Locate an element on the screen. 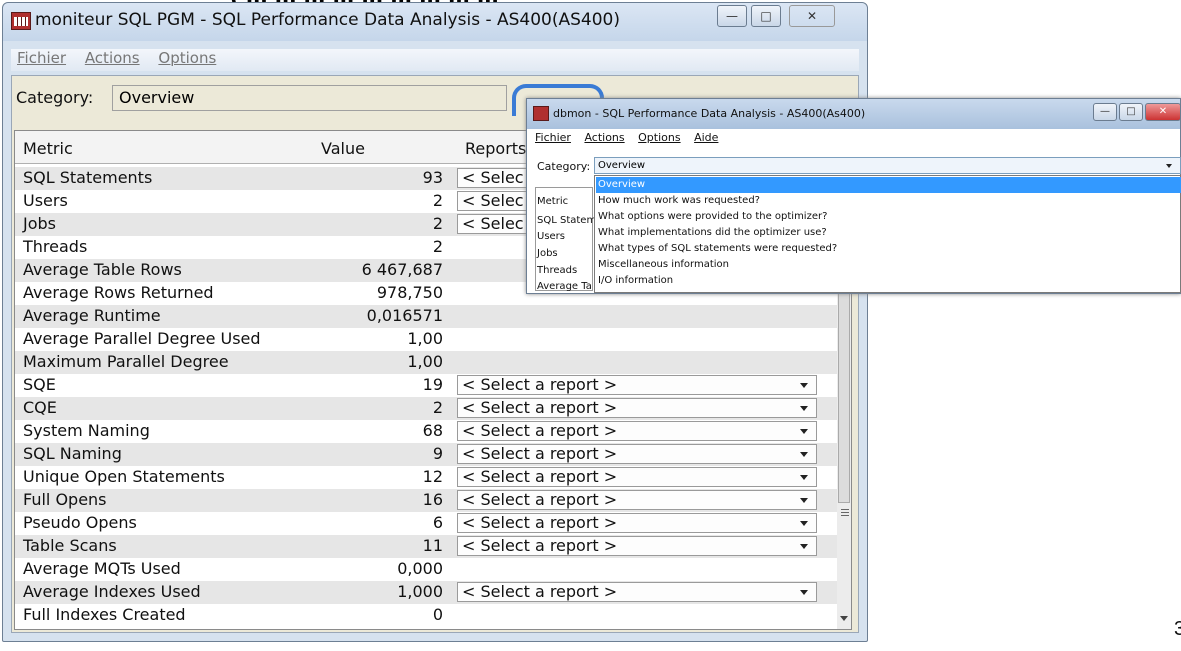  dropdown-option: How much work was requested? is located at coordinates (888, 201).